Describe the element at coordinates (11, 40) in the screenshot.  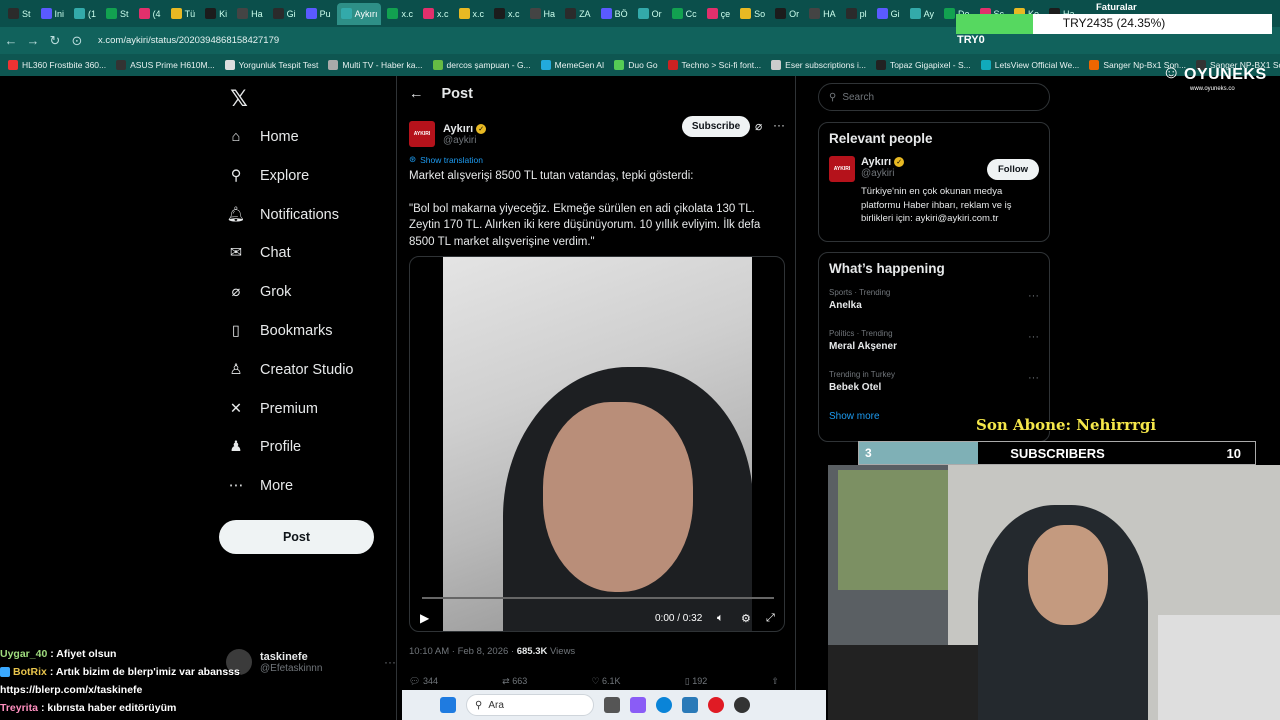
I see `back-icon: ←` at that location.